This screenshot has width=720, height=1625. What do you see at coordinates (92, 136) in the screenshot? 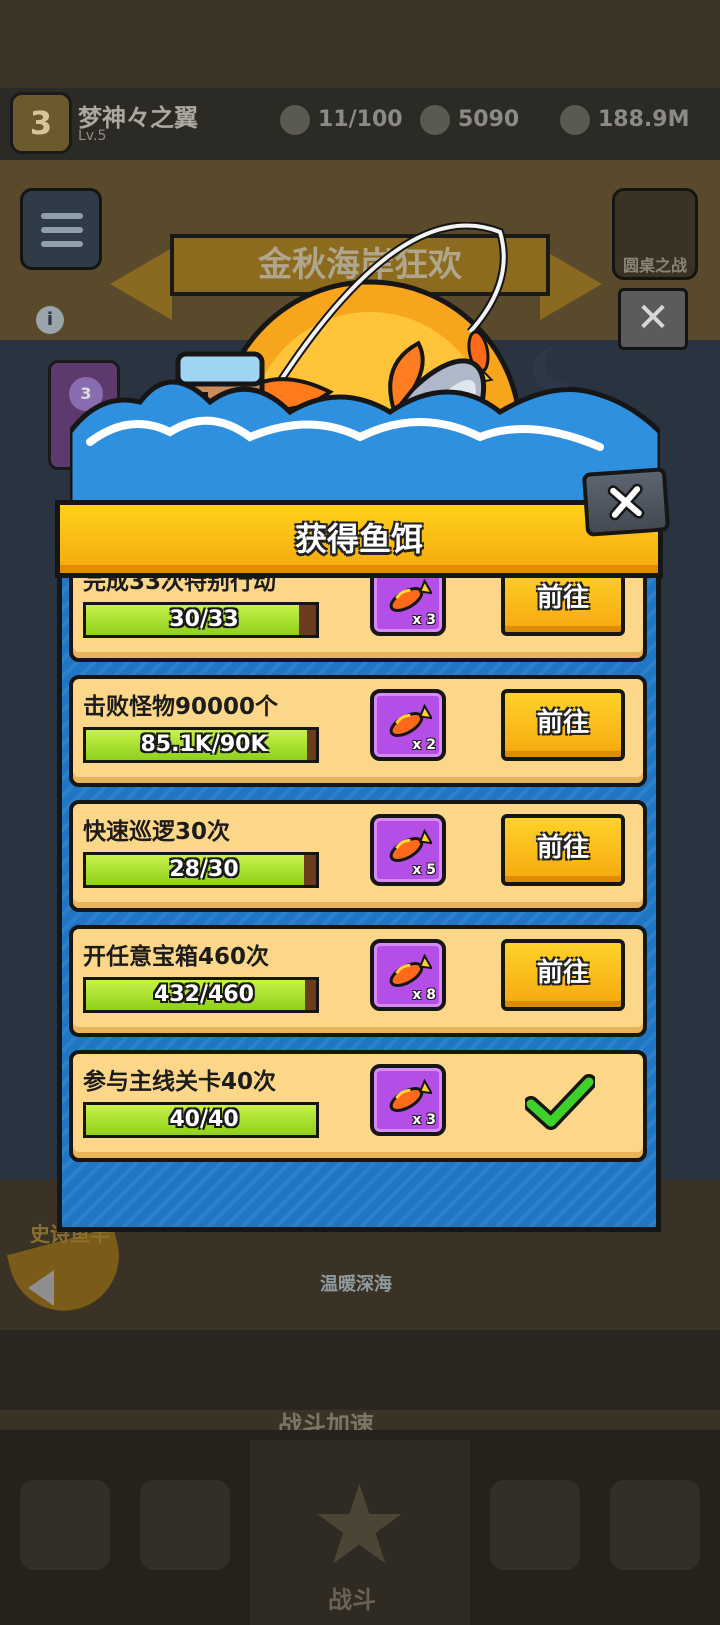
I see `player-sublevel: Lv.5` at bounding box center [92, 136].